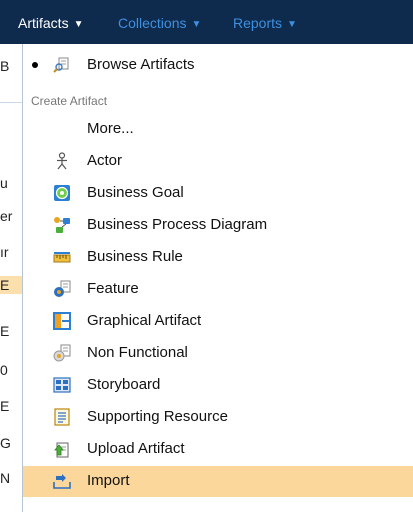  Describe the element at coordinates (62, 193) in the screenshot. I see `business-goal-icon` at that location.